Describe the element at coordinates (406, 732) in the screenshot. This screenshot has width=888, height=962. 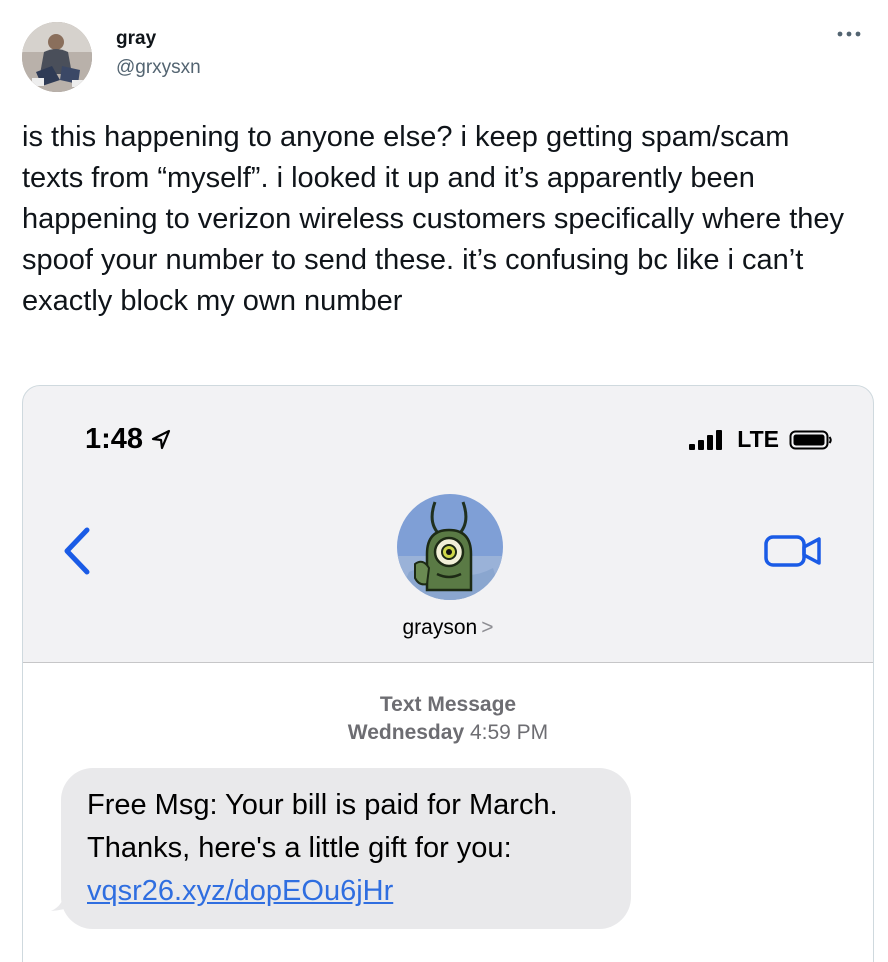
I see `message-day: Wednesday` at that location.